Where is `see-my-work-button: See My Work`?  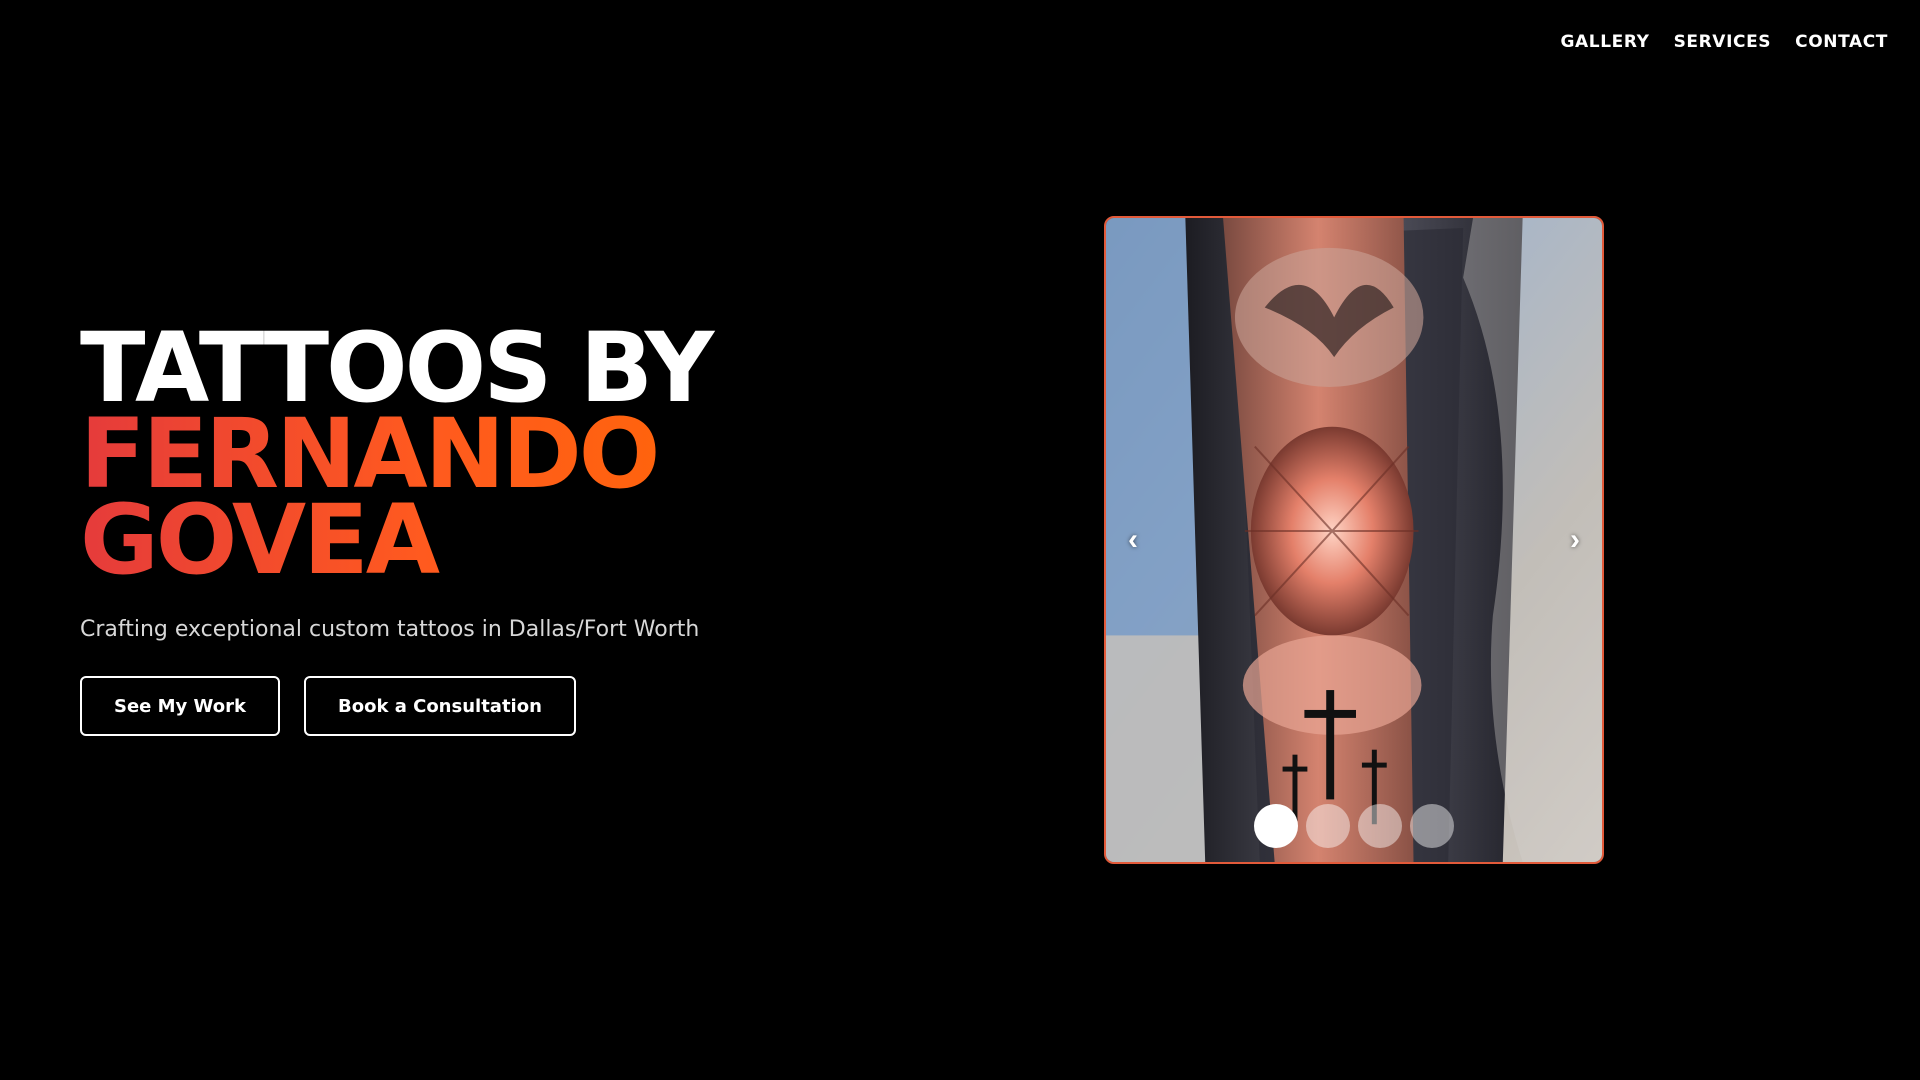
see-my-work-button: See My Work is located at coordinates (180, 706).